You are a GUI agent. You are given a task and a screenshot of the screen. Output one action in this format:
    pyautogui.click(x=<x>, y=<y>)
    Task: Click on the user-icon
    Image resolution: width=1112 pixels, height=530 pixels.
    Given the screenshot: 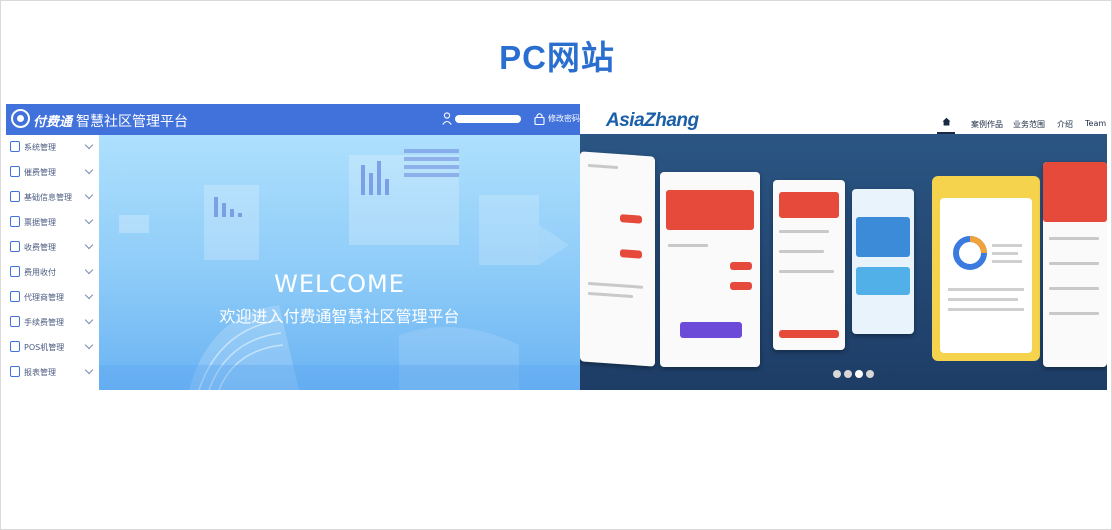 What is the action you would take?
    pyautogui.click(x=447, y=118)
    